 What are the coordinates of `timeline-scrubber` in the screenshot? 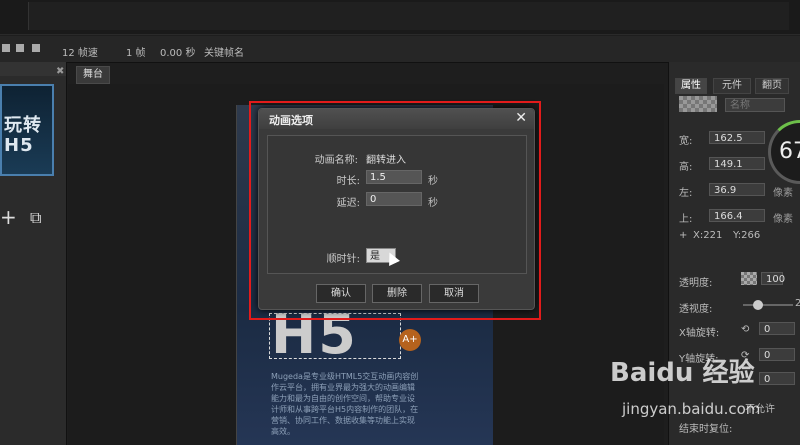 It's located at (408, 16).